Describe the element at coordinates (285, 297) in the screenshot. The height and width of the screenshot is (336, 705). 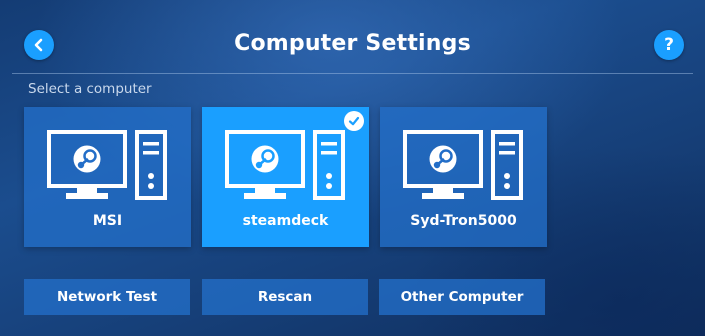
I see `rescan-button: Rescan` at that location.